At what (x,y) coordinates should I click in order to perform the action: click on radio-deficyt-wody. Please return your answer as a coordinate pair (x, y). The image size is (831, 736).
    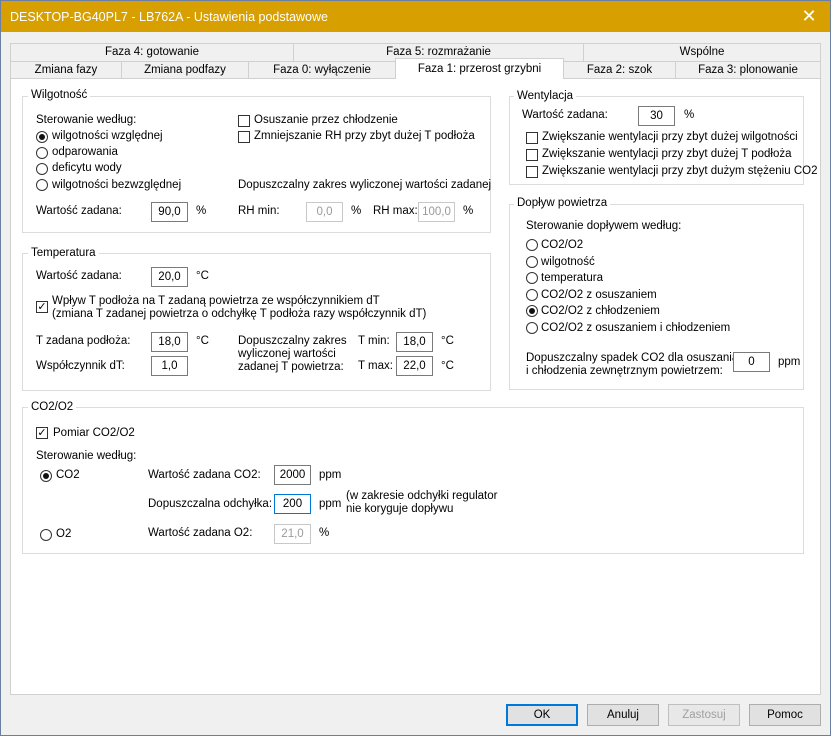
    Looking at the image, I should click on (42, 169).